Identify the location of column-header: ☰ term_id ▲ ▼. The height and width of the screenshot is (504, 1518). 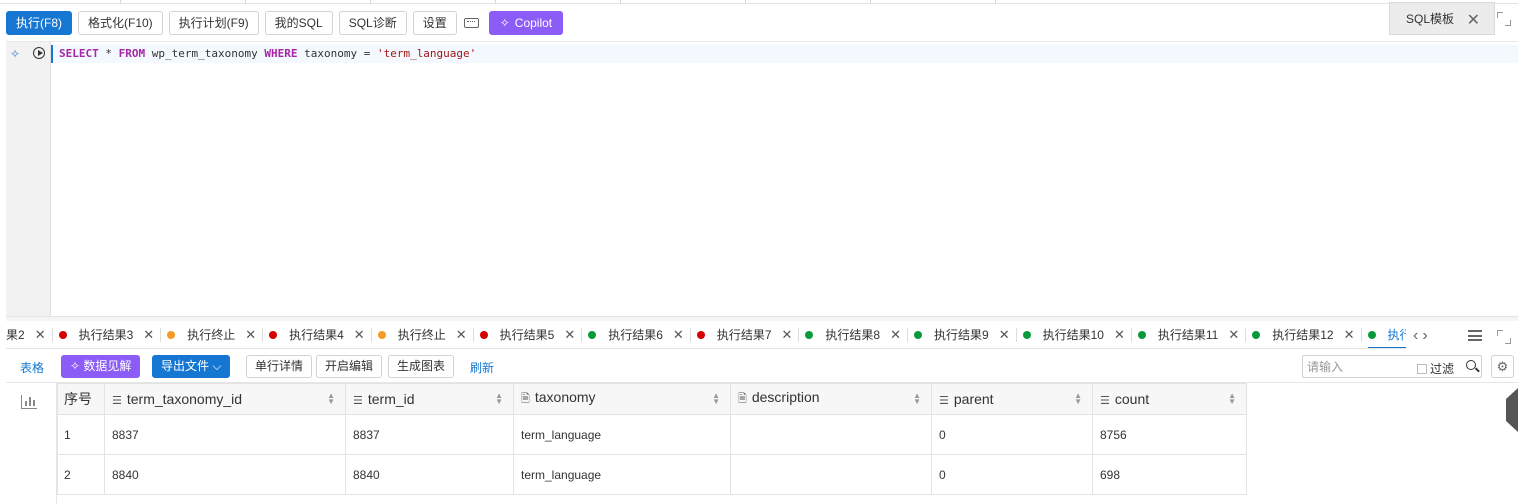
(429, 399).